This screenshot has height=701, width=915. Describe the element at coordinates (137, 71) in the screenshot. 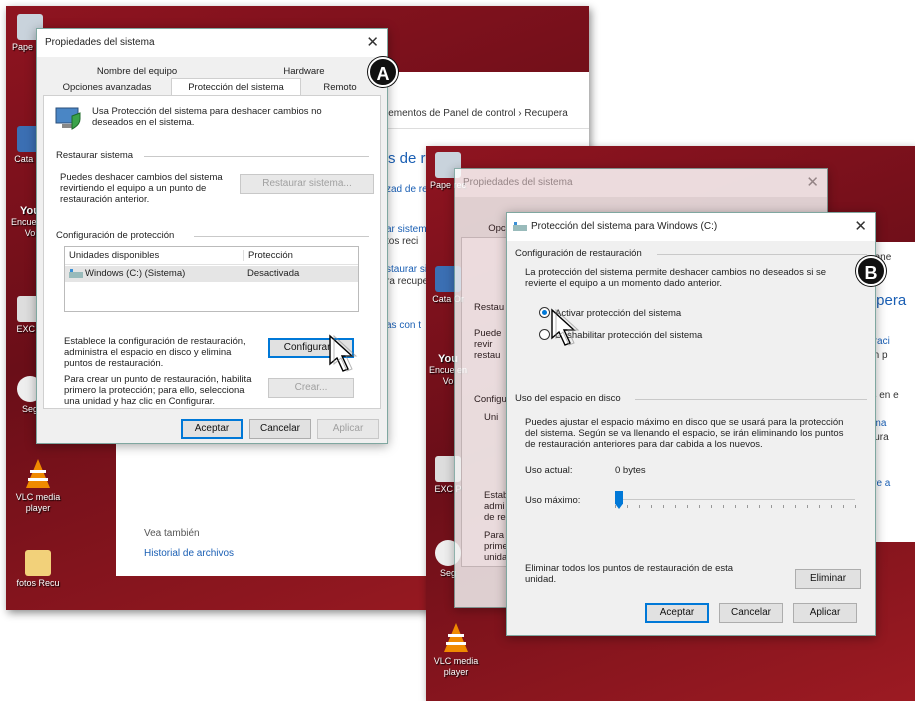

I see `tab-computer-name: Nombre del equipo` at that location.